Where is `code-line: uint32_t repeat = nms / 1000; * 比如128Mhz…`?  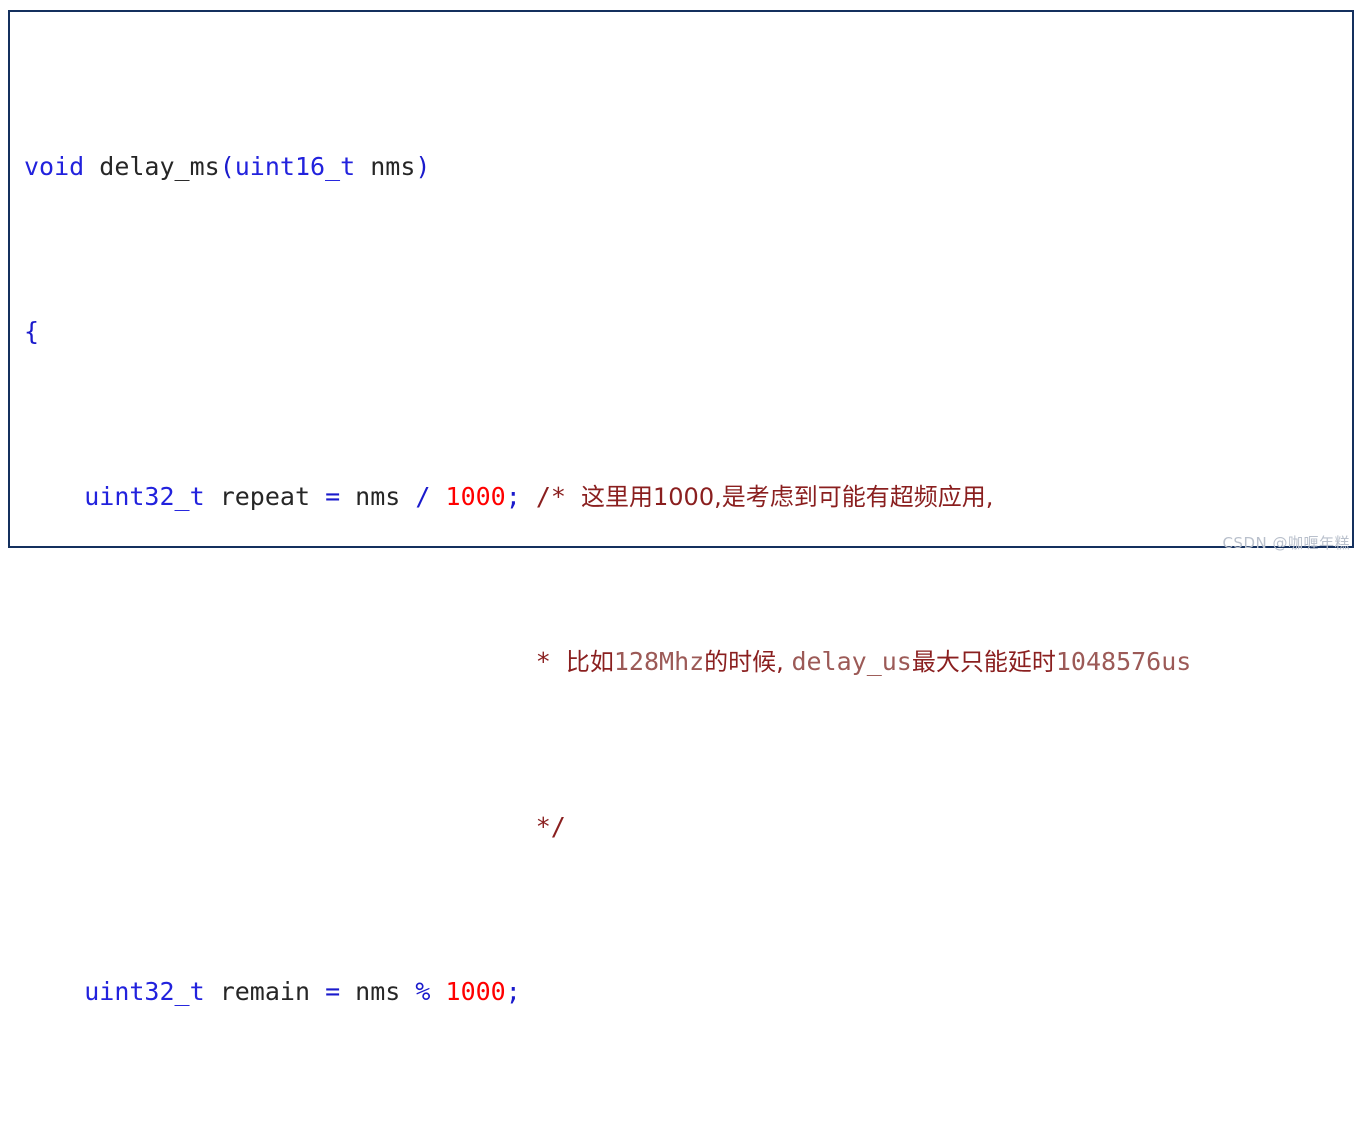 code-line: uint32_t repeat = nms / 1000; * 比如128Mhz… is located at coordinates (608, 661).